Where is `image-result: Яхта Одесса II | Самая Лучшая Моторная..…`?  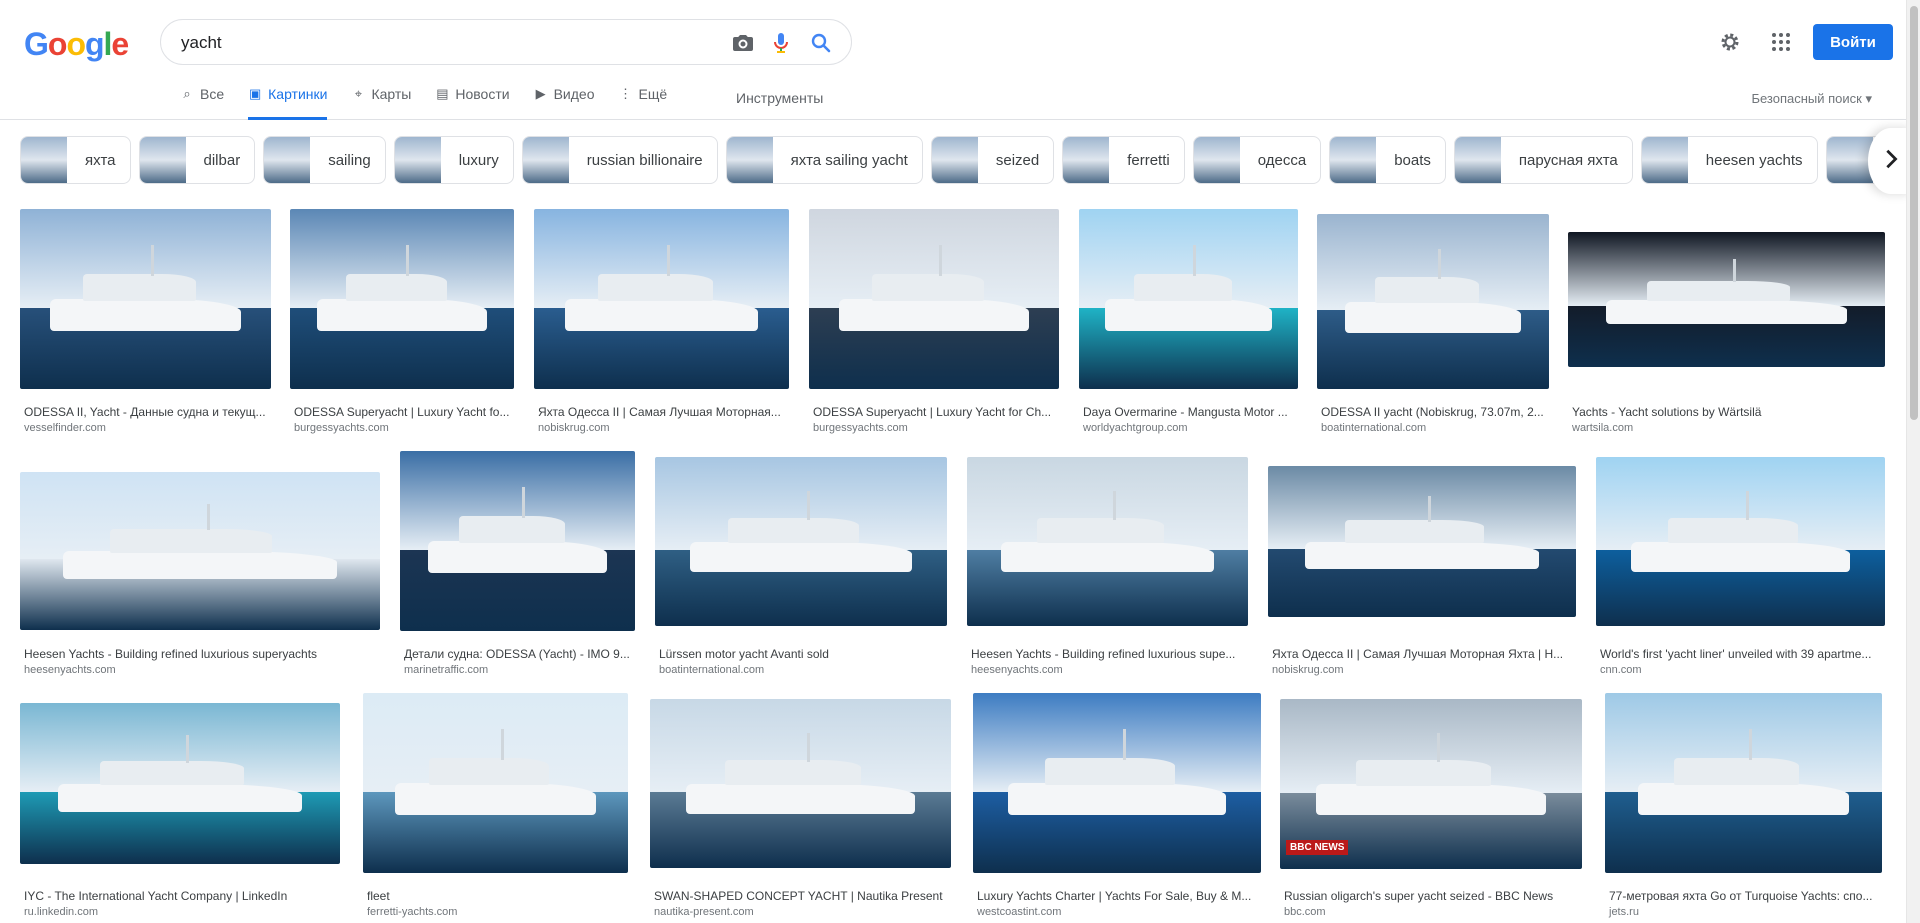
image-result: Яхта Одесса II | Самая Лучшая Моторная..… is located at coordinates (661, 322).